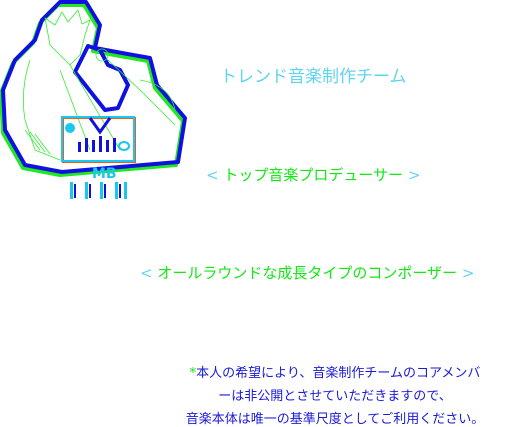 Image resolution: width=527 pixels, height=427 pixels. I want to click on role-composer: < オールラウンドな成長タイプのコンポーザー >, so click(307, 272).